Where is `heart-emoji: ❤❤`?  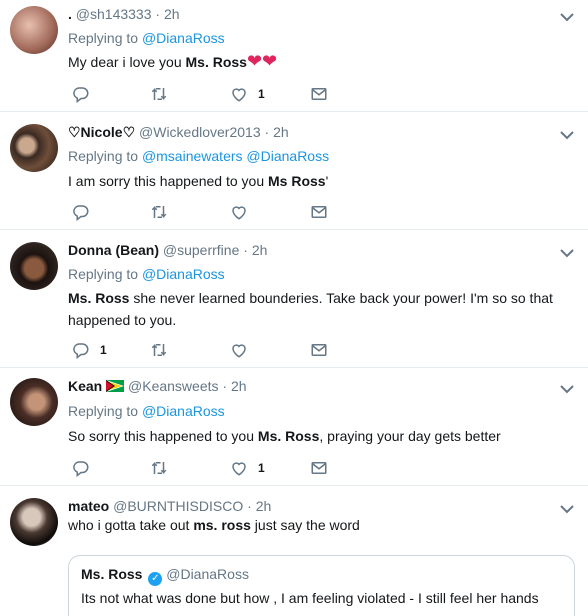
heart-emoji: ❤❤ is located at coordinates (262, 61).